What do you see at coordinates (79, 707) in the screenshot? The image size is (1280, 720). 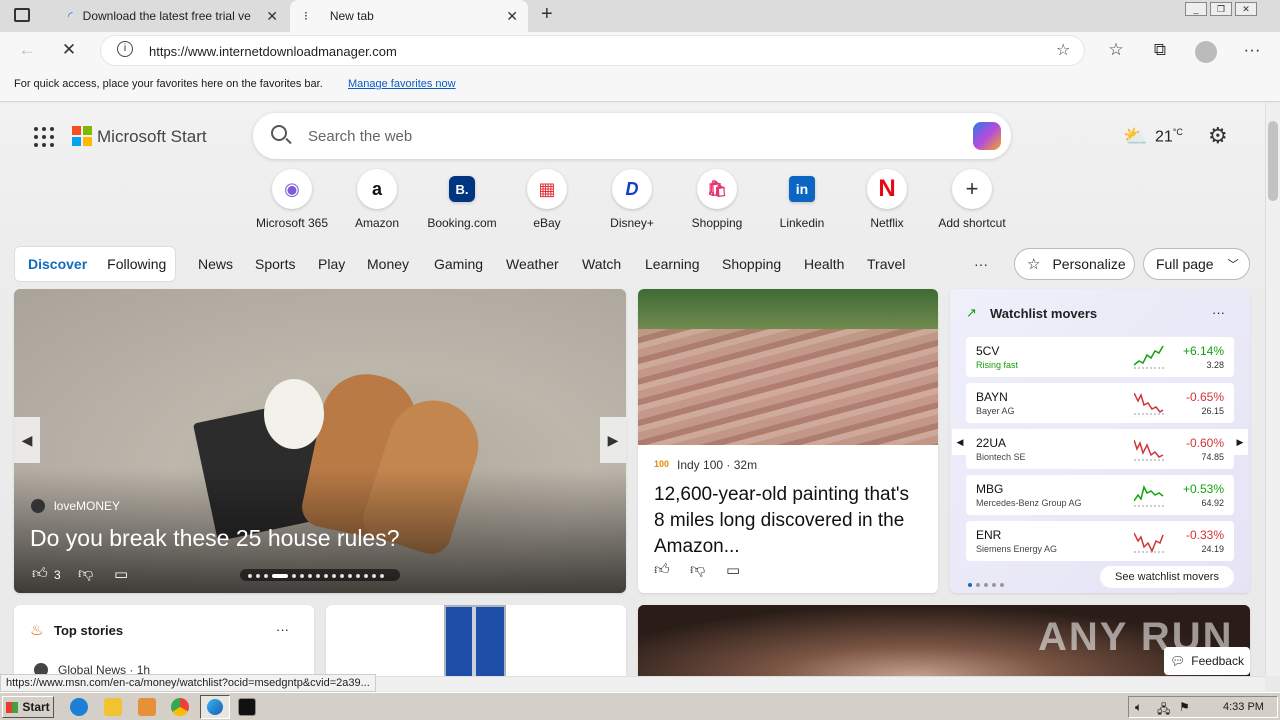 I see `ie-icon` at bounding box center [79, 707].